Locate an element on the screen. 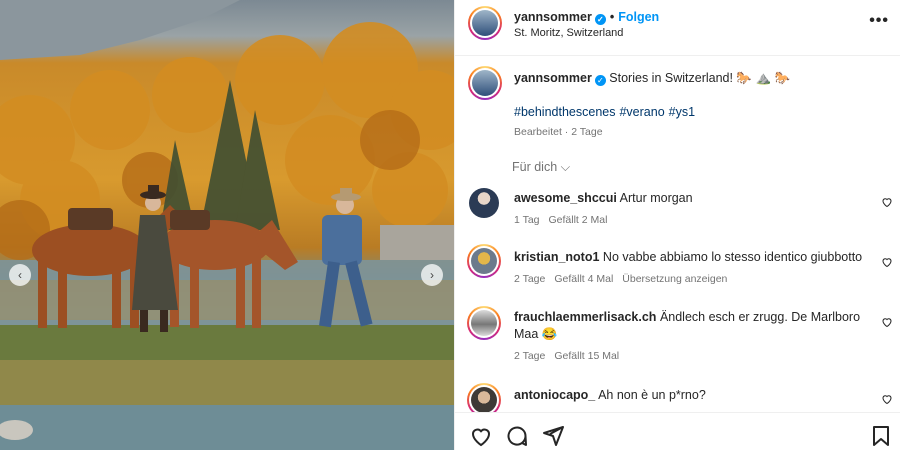 The image size is (900, 450). comment-body: awesome_shccui Artur morgan is located at coordinates (689, 198).